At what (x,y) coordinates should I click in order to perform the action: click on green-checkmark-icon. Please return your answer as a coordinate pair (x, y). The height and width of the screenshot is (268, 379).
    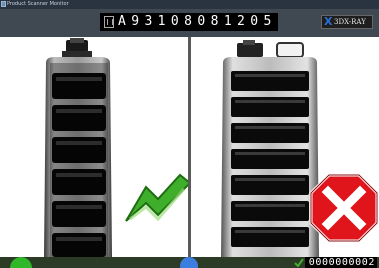
    Looking at the image, I should click on (156, 197).